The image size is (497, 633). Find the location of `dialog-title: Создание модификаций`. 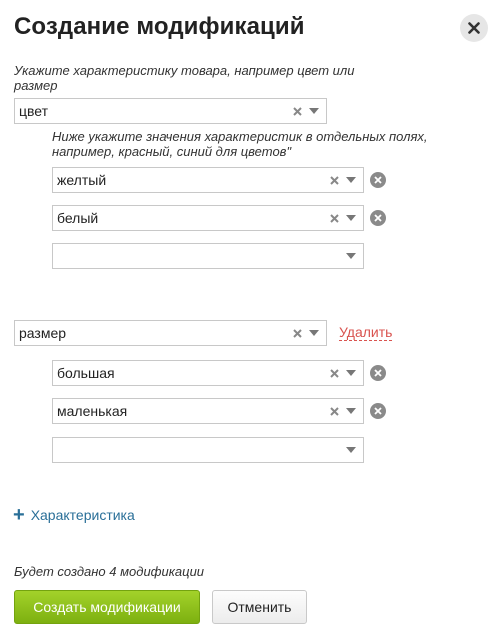

dialog-title: Создание модификаций is located at coordinates (159, 26).